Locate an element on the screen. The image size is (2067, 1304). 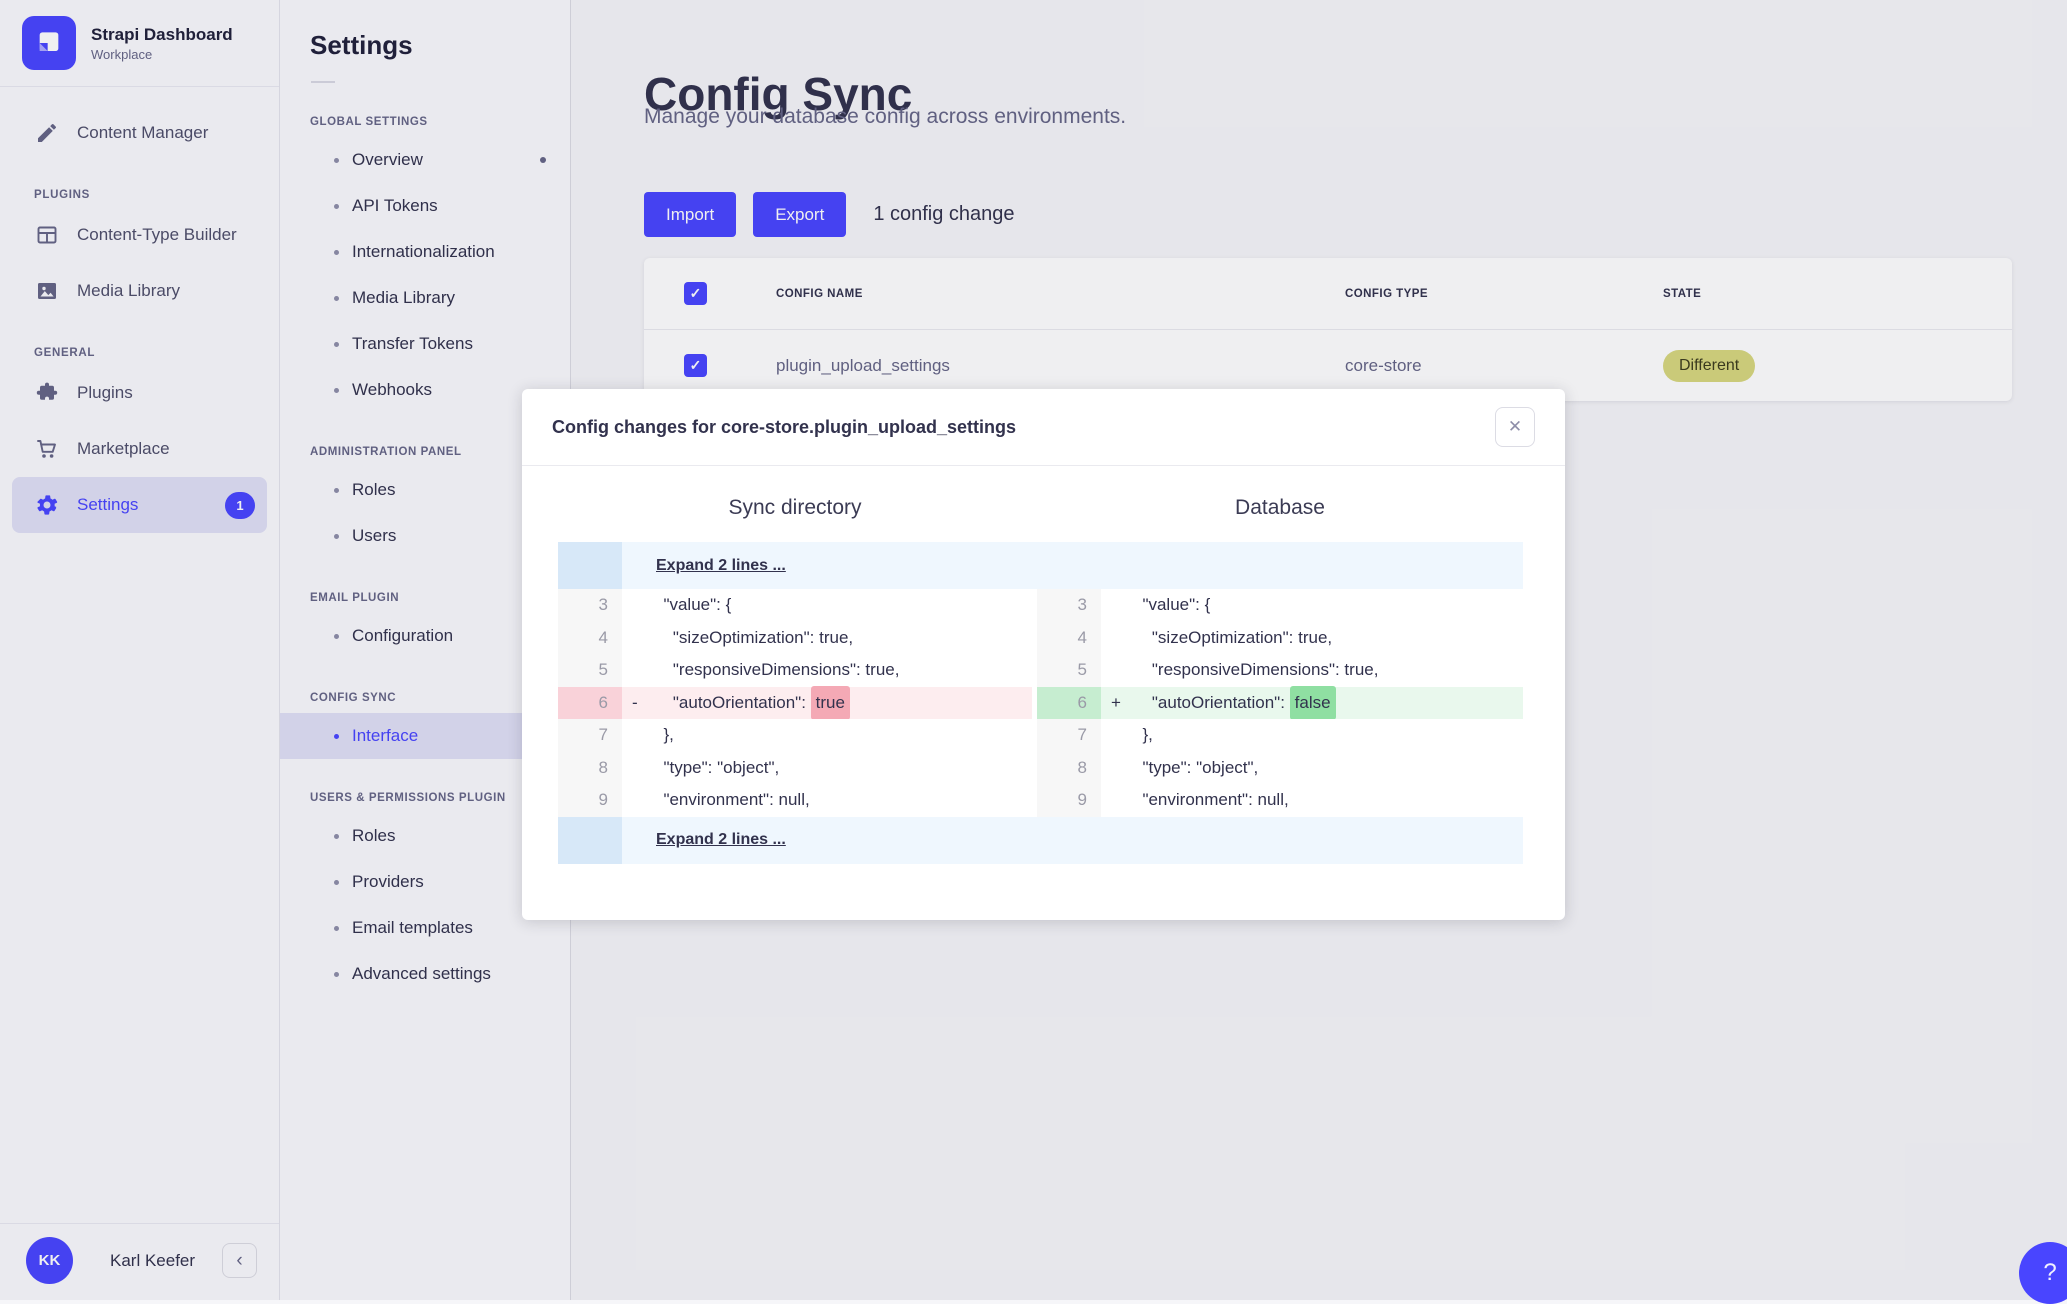
diff-column-headers: Sync directory Database is located at coordinates (1043, 508).